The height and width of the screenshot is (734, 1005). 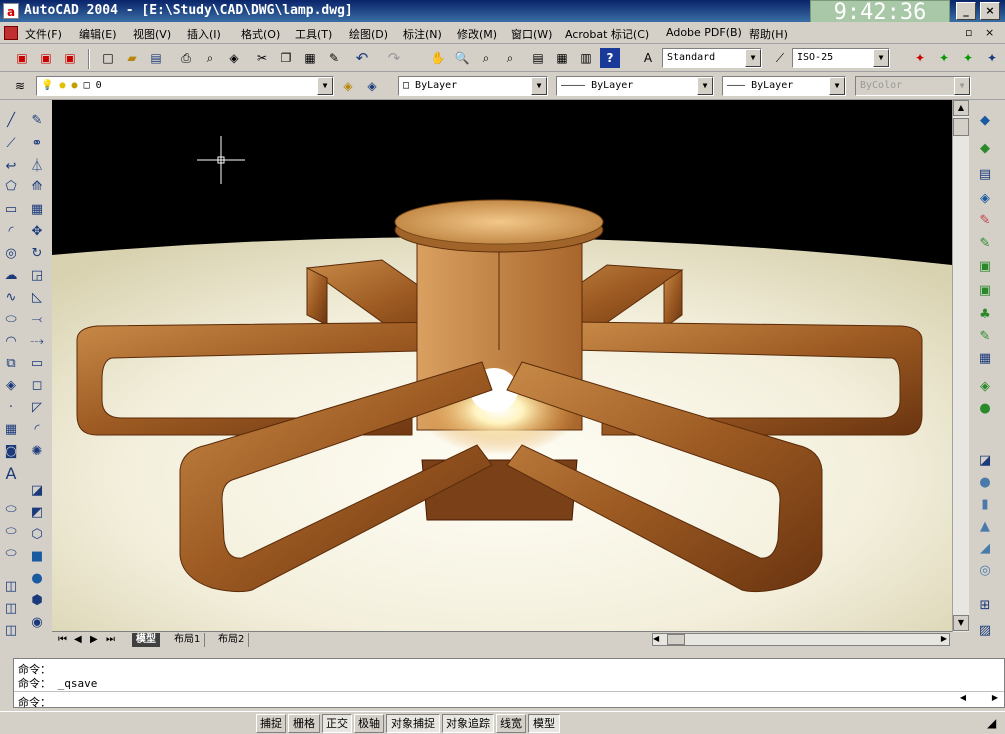 I want to click on spline-icon: ∿, so click(x=11, y=298).